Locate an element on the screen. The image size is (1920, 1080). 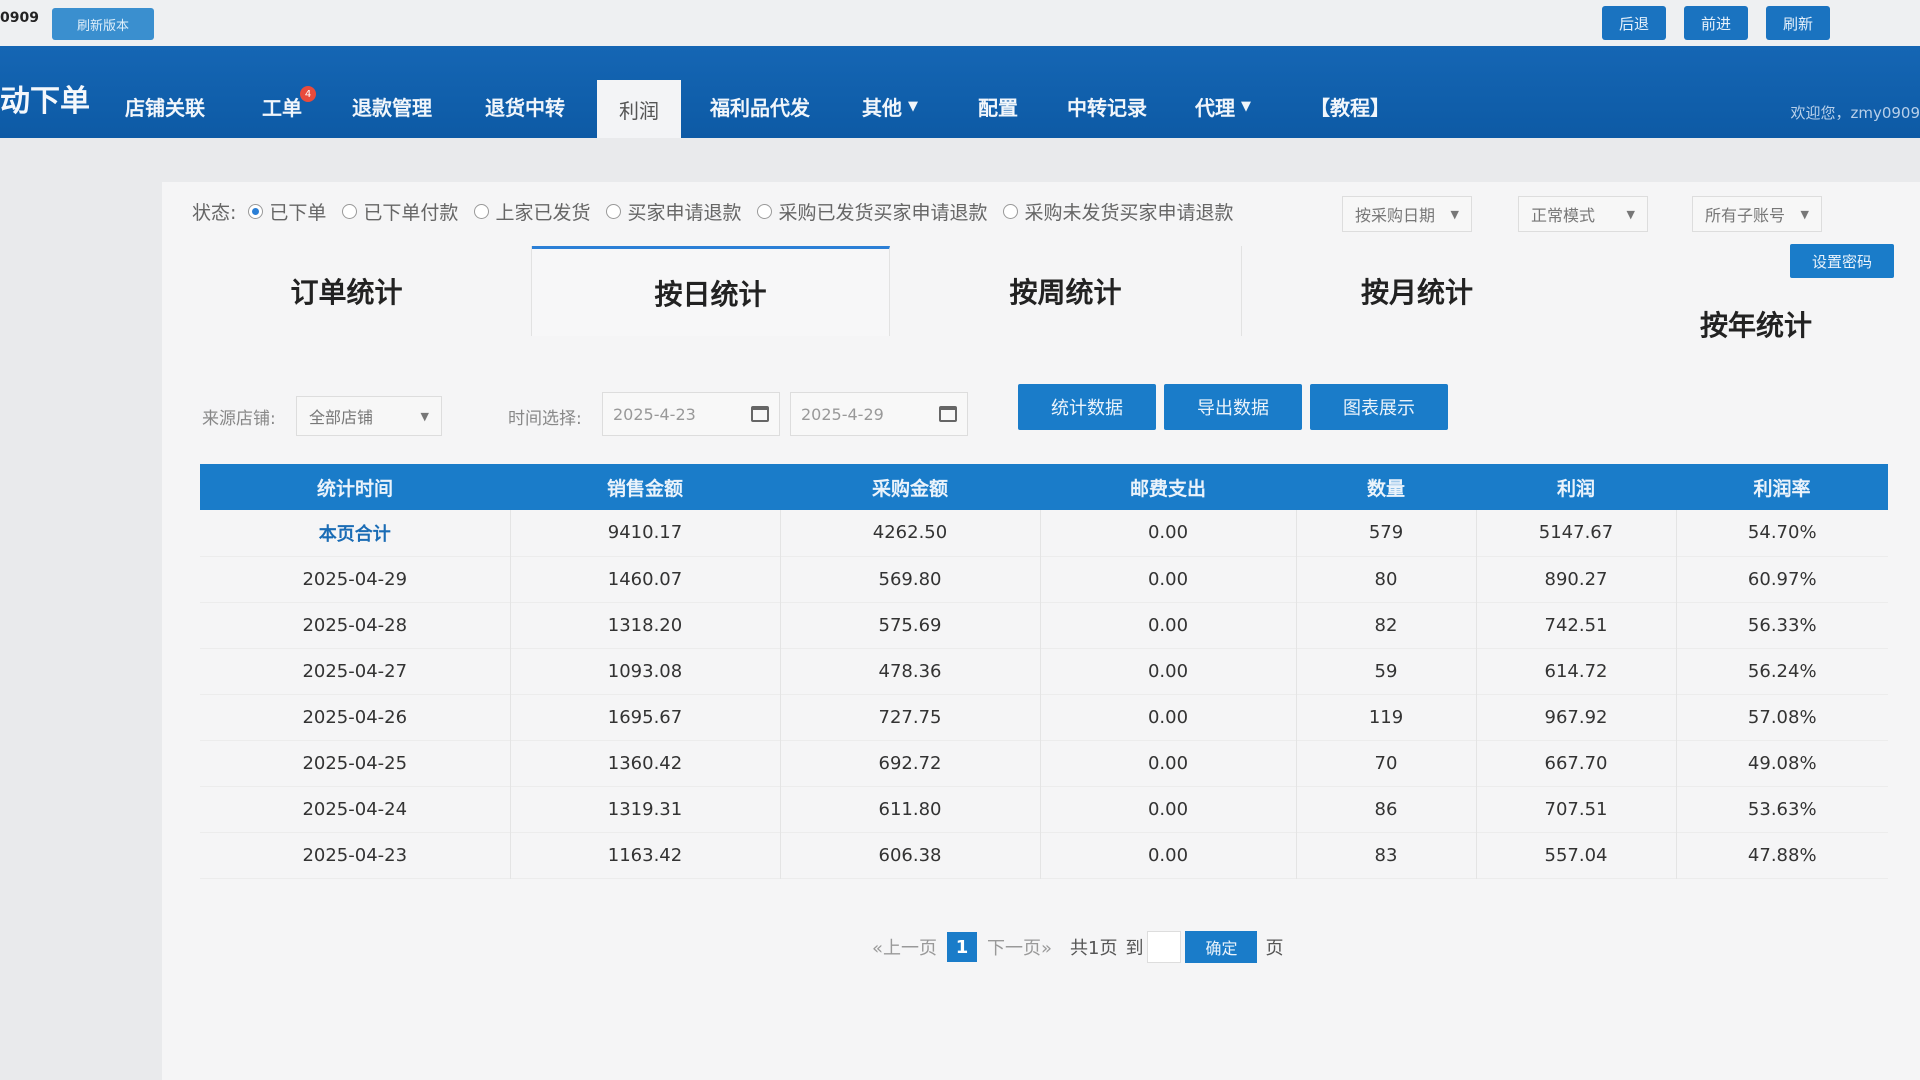
account-select: 所有子账号 ▼ is located at coordinates (1757, 214).